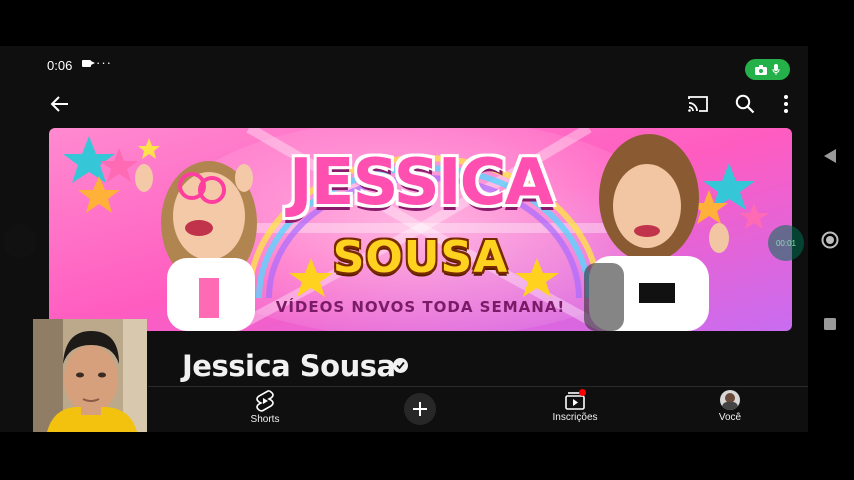  I want to click on search-icon, so click(745, 104).